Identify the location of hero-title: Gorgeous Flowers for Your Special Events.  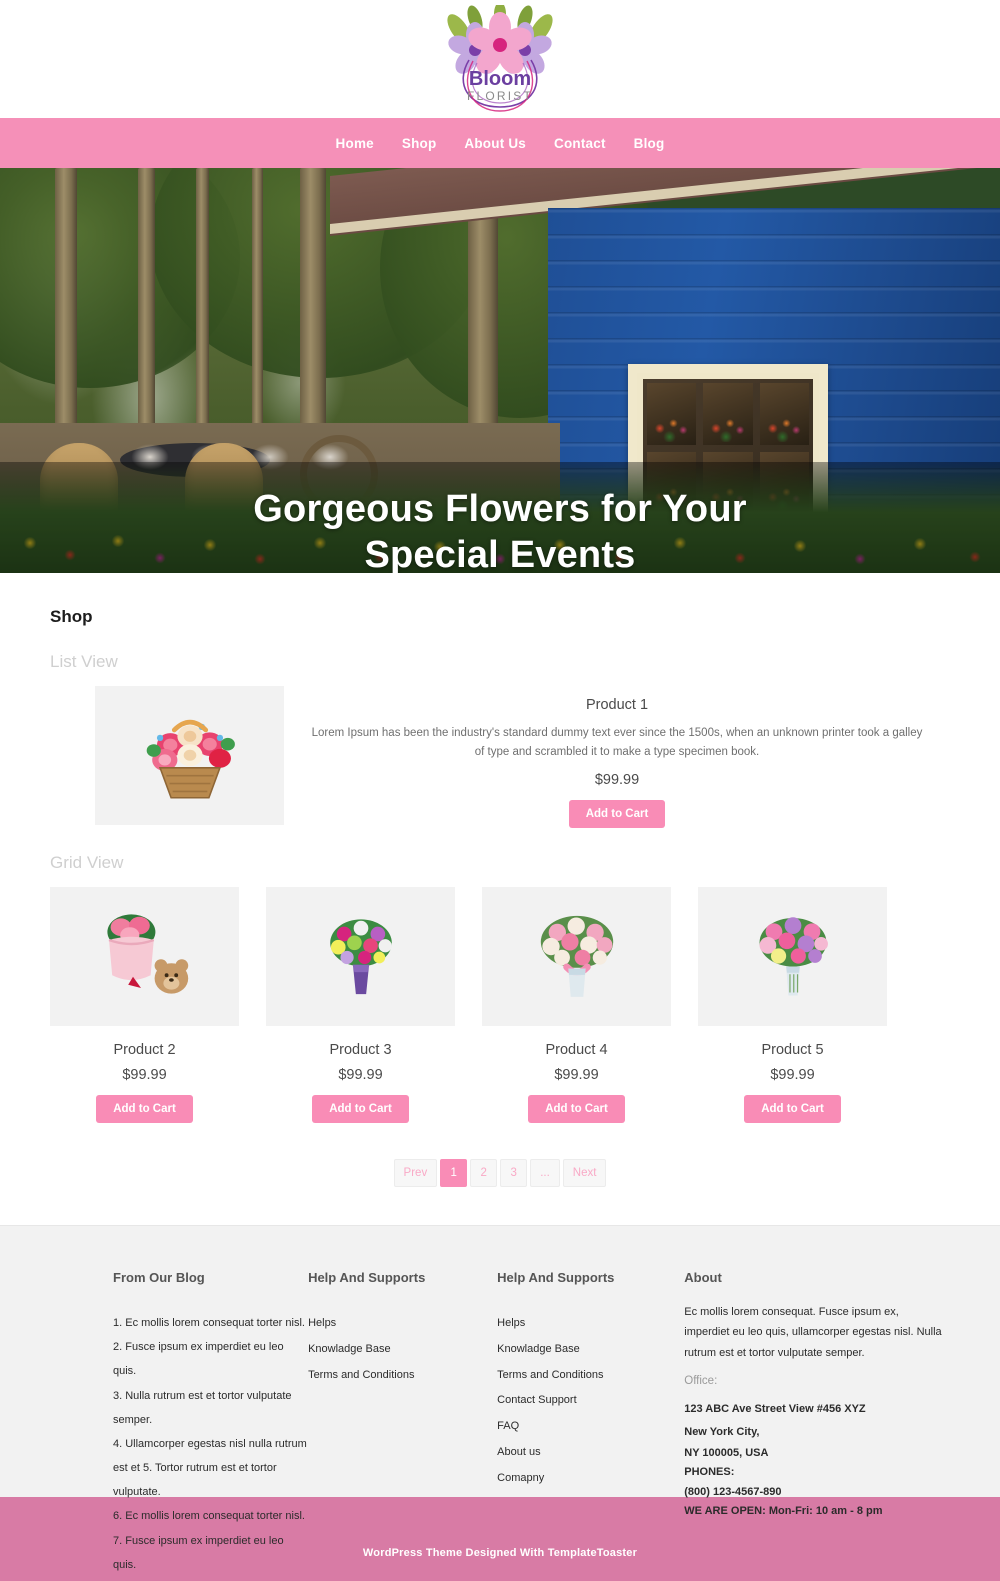
(500, 529).